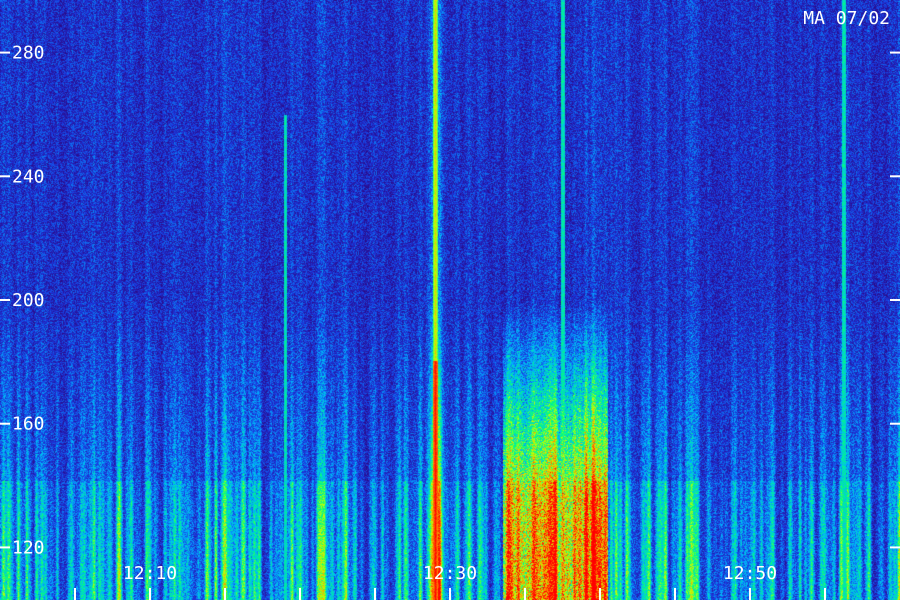 The height and width of the screenshot is (600, 900). Describe the element at coordinates (750, 573) in the screenshot. I see `x-tick-label: 12:50` at that location.